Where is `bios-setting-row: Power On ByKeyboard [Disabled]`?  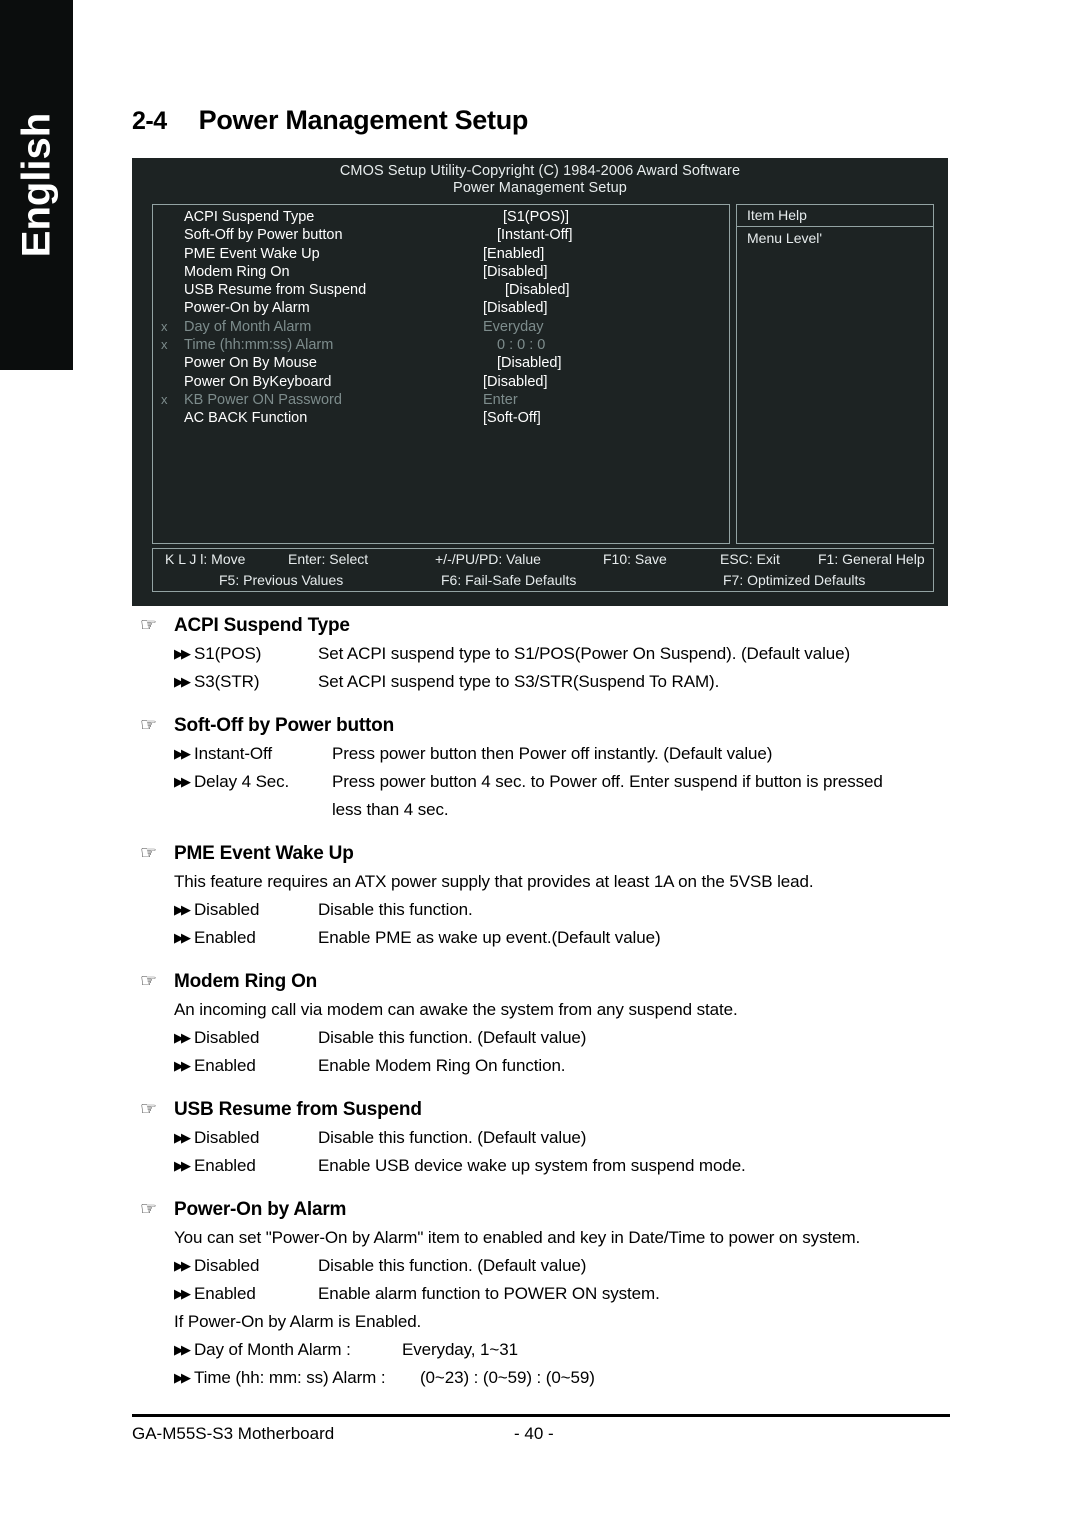
bios-setting-row: Power On ByKeyboard [Disabled] is located at coordinates (441, 382).